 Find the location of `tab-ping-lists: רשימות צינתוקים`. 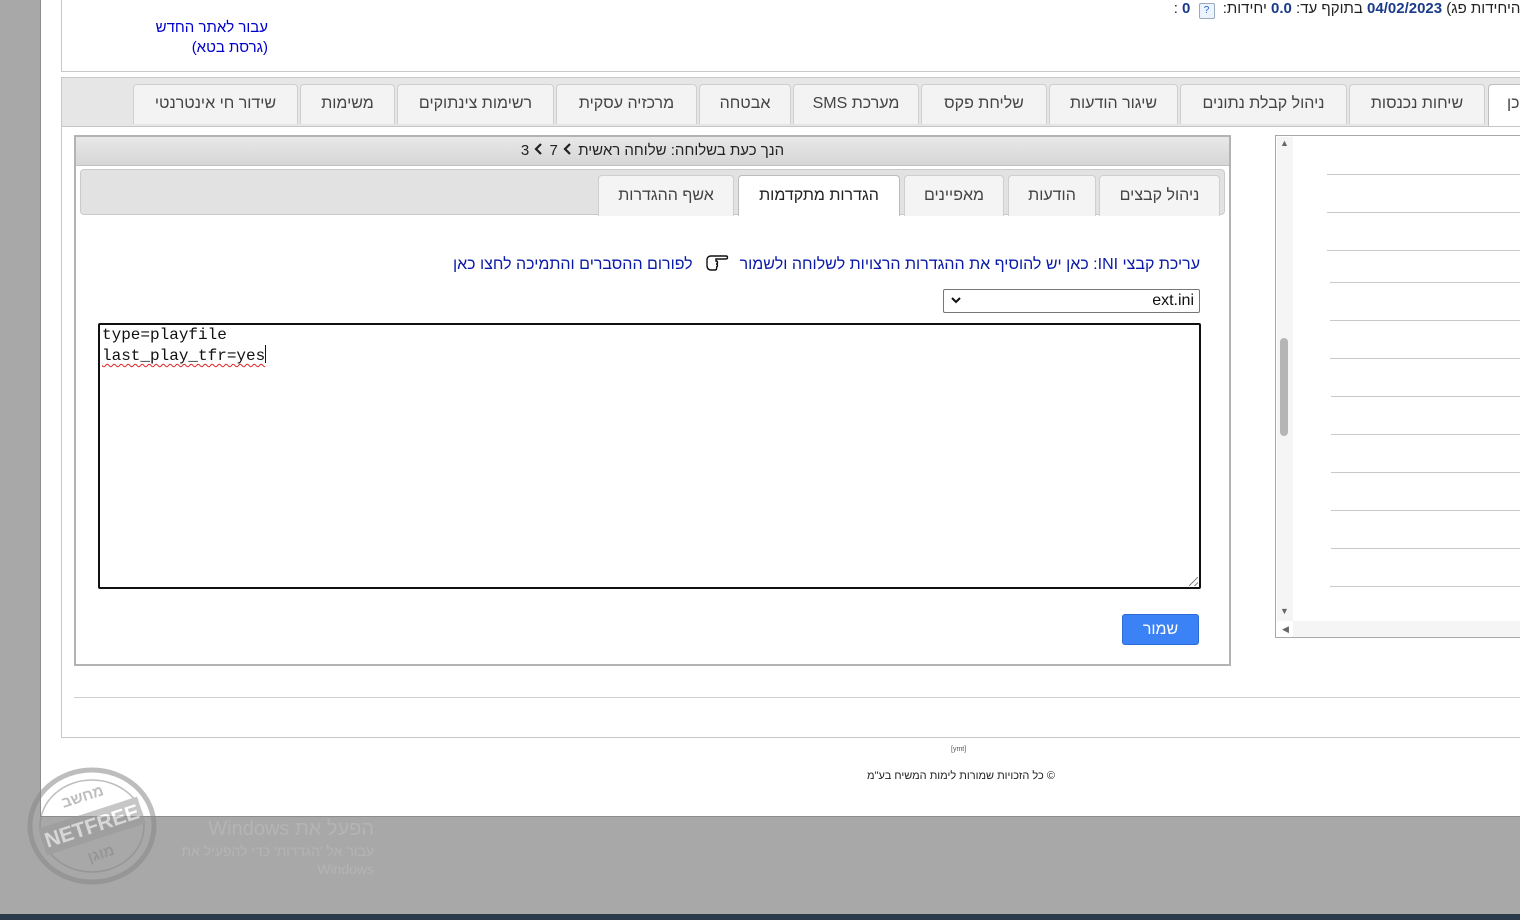

tab-ping-lists: רשימות צינתוקים is located at coordinates (475, 104).